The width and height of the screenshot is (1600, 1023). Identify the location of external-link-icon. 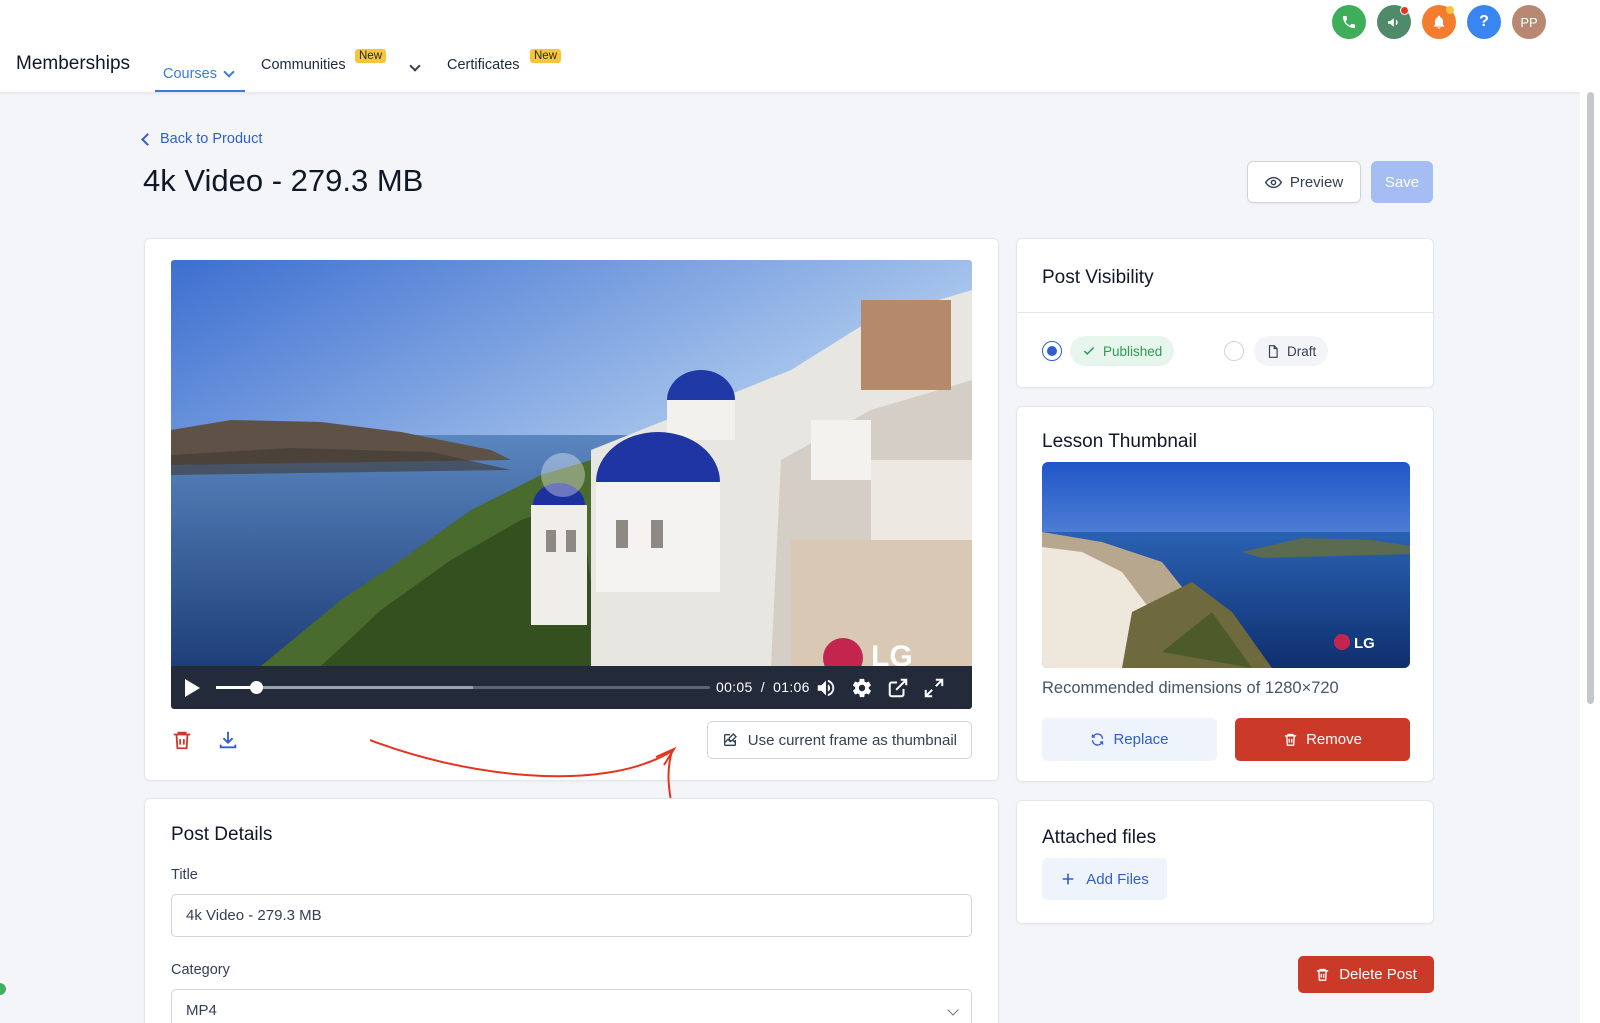
(898, 688).